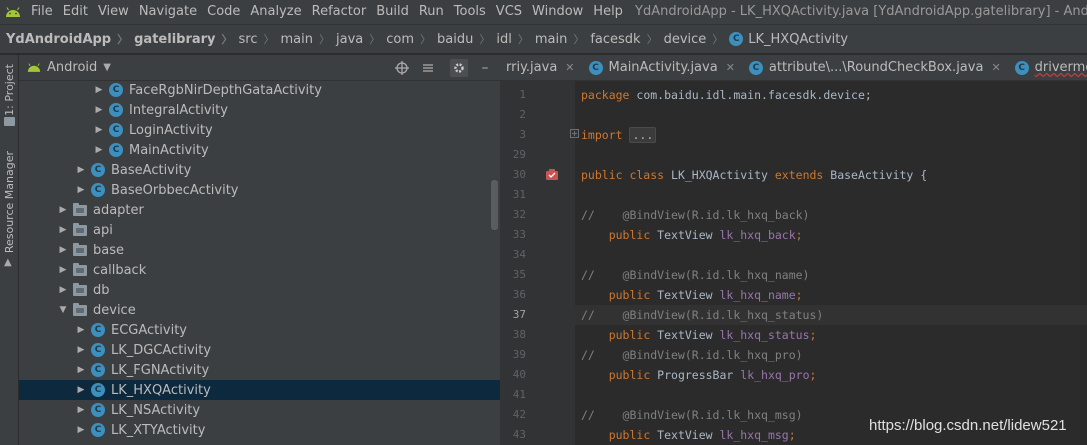  Describe the element at coordinates (692, 355) in the screenshot. I see `code-text: // @BindView(R.id.lk_hxq_pro)` at that location.